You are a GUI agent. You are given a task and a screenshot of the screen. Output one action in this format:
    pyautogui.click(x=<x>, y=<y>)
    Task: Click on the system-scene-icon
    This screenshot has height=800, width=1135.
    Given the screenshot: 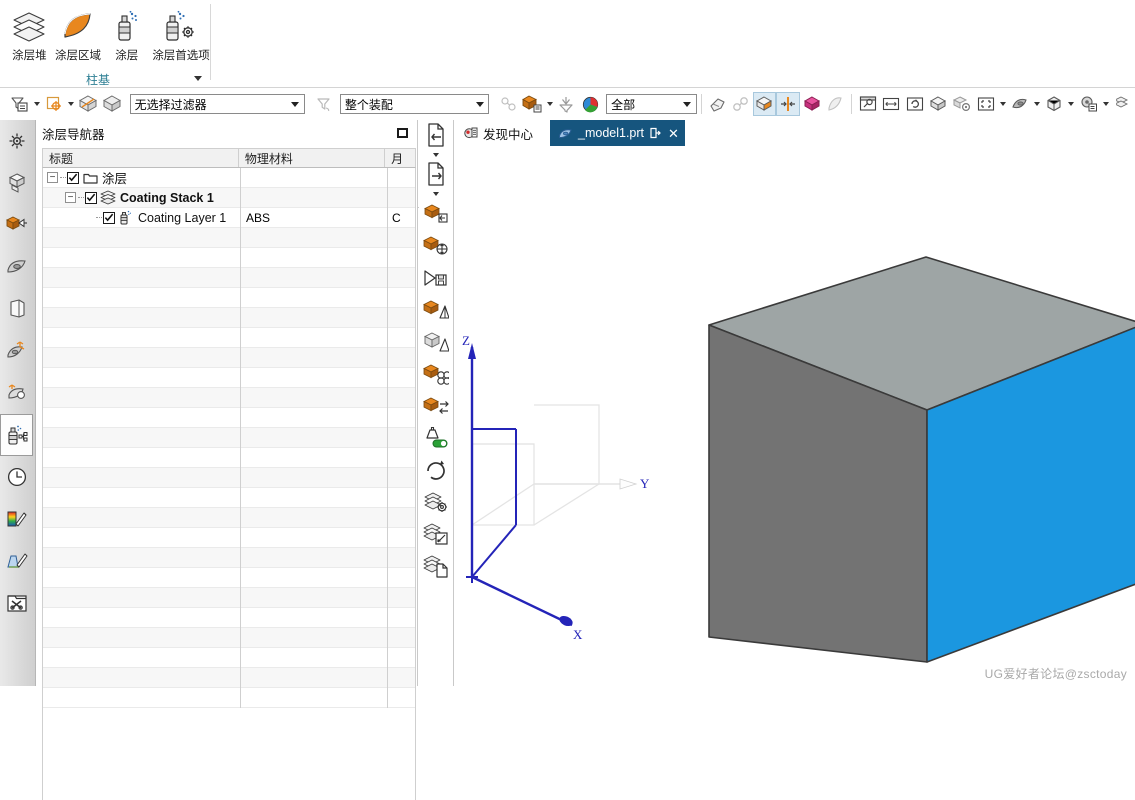 What is the action you would take?
    pyautogui.click(x=16, y=561)
    